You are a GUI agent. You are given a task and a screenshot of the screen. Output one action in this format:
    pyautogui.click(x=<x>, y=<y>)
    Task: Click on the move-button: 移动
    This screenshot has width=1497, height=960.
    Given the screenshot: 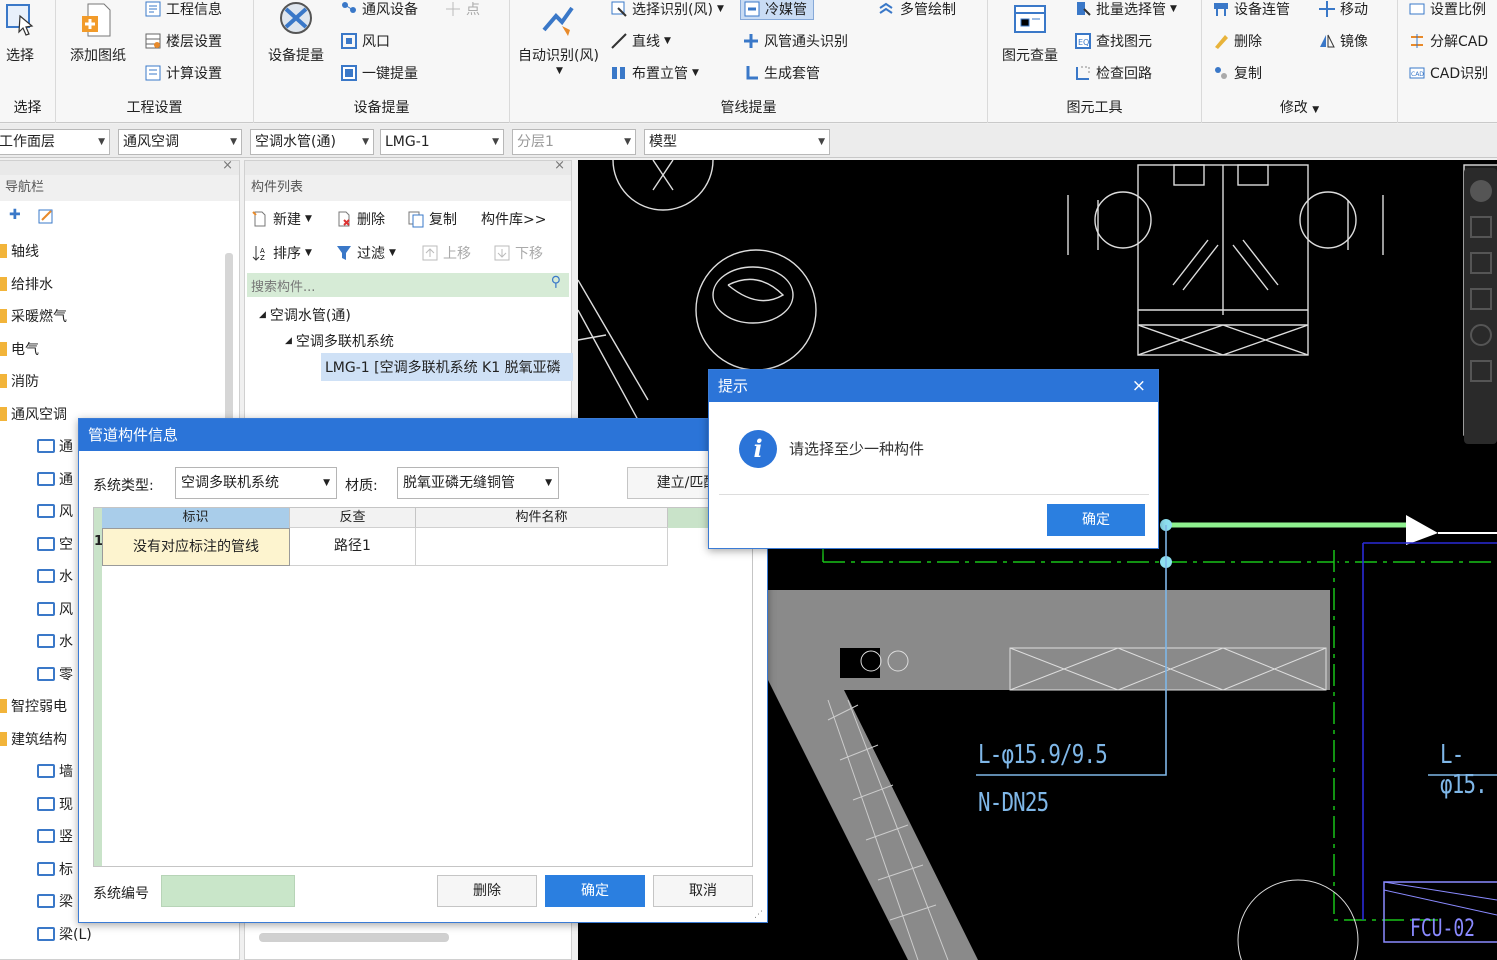 What is the action you would take?
    pyautogui.click(x=1343, y=10)
    